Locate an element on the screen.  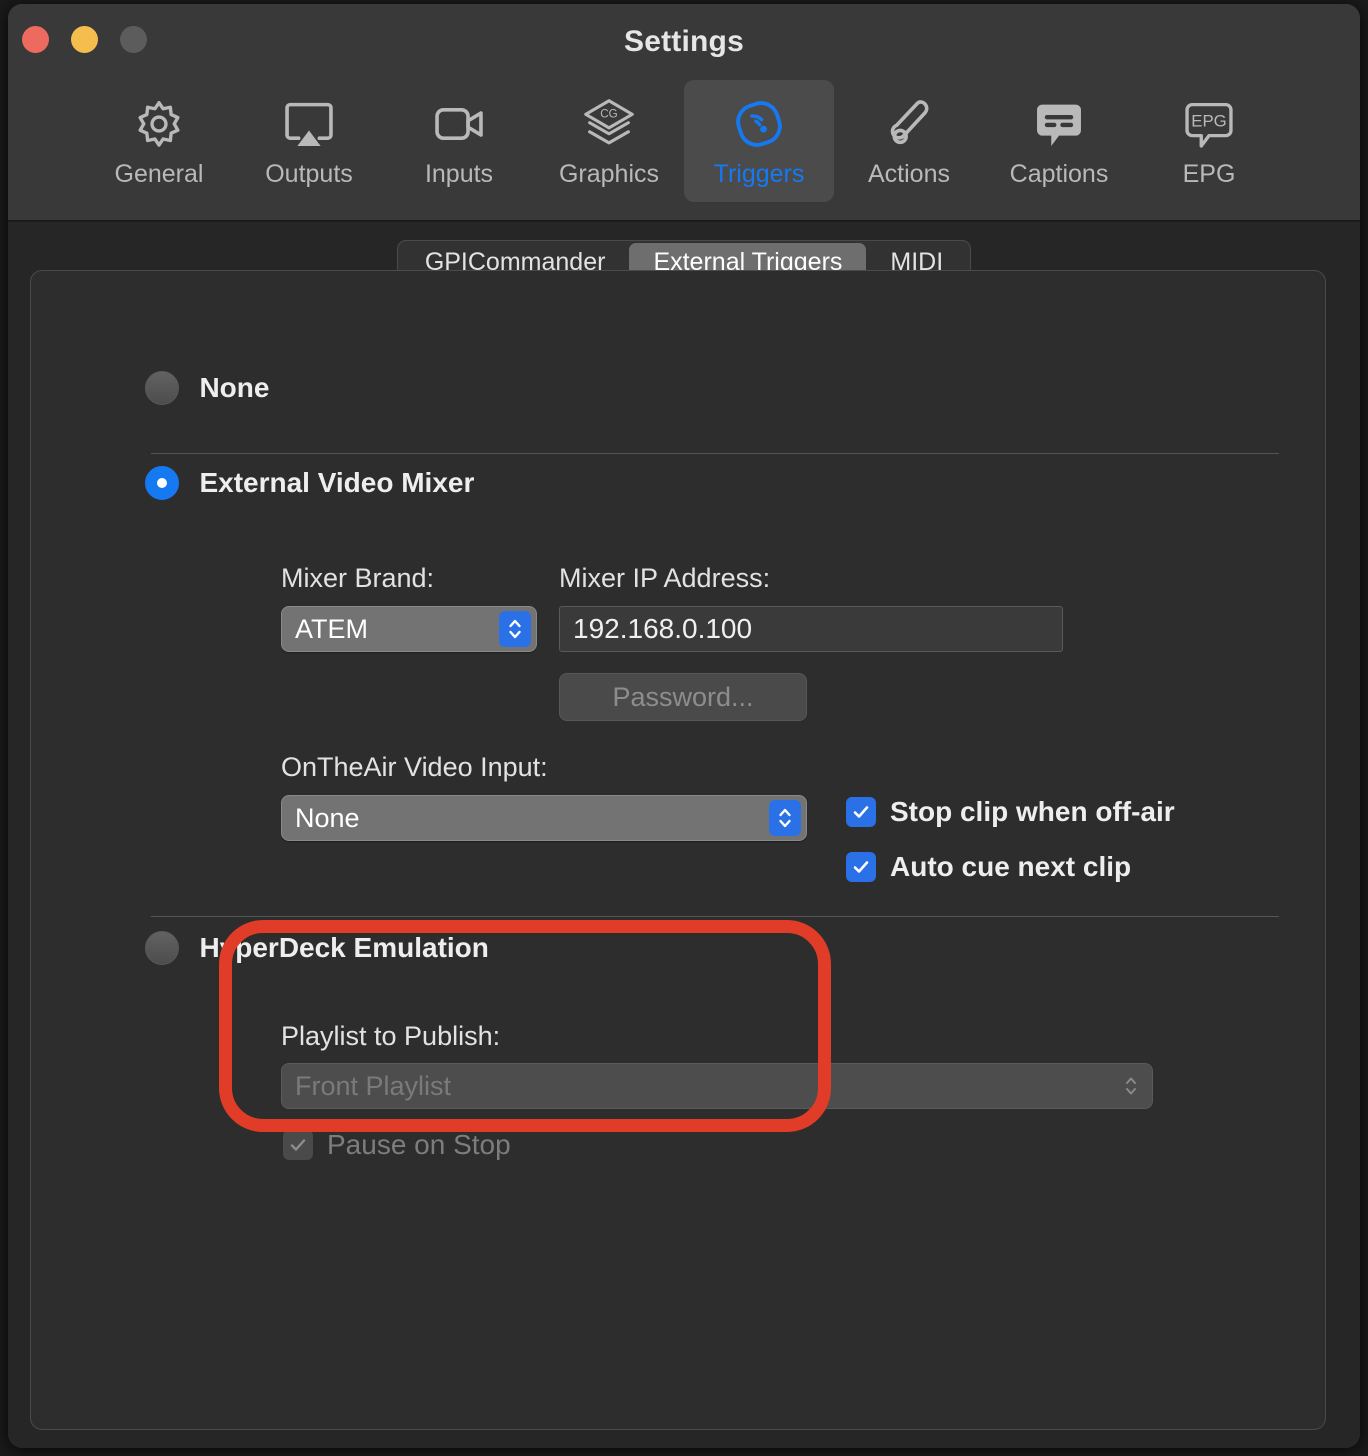
checkbox-label: Stop clip when off-air is located at coordinates (1032, 811).